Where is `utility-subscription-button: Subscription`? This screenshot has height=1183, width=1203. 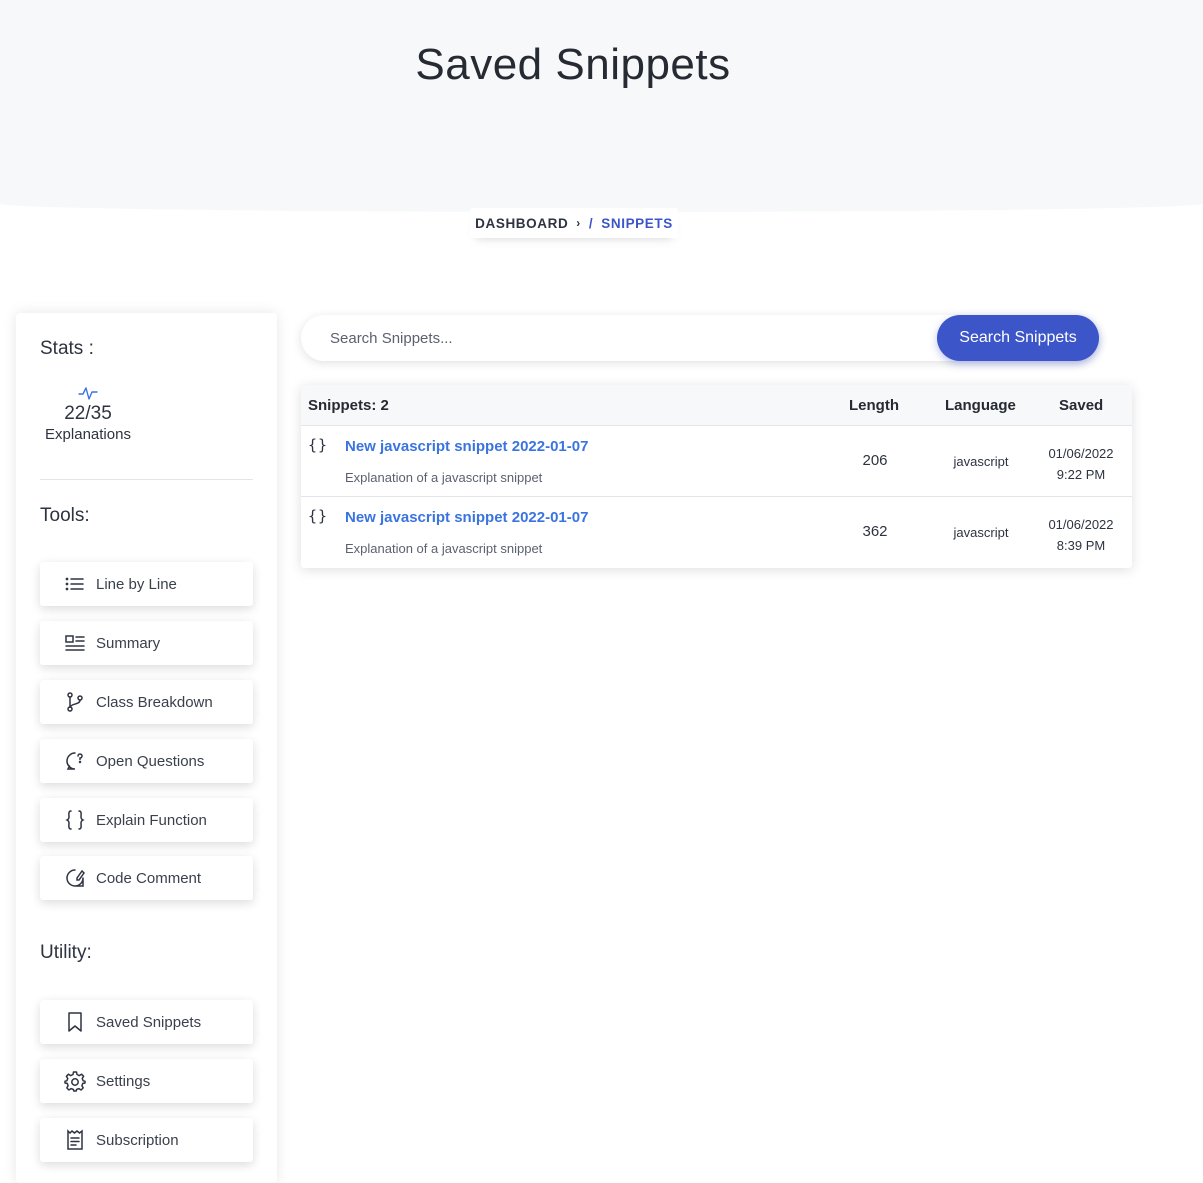
utility-subscription-button: Subscription is located at coordinates (146, 1140).